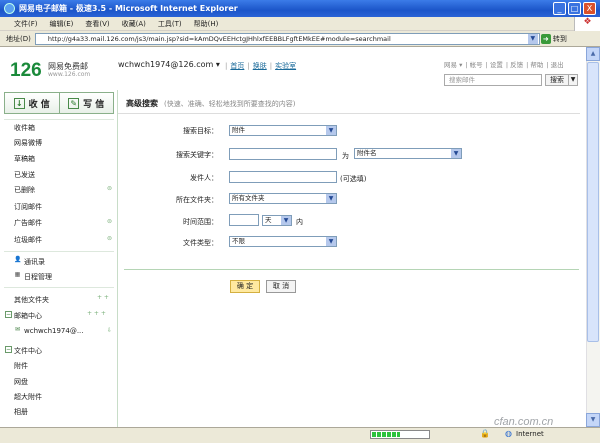  I want to click on windows-flag-icon: ❖, so click(587, 24).